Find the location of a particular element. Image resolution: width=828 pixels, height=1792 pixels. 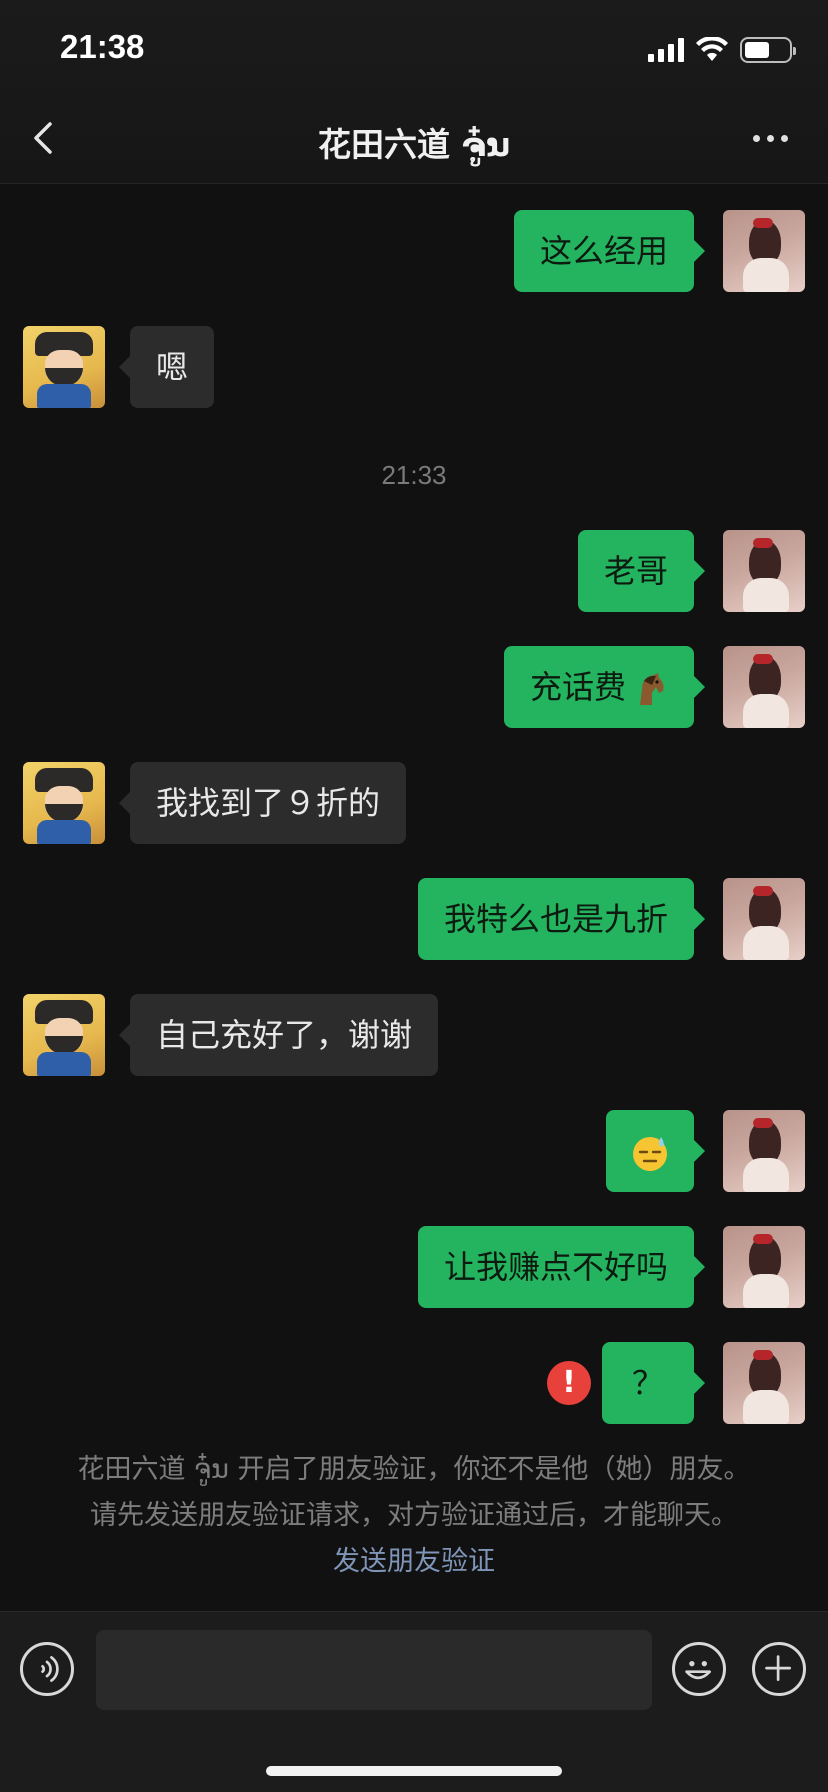

message-bubble-me: 这么经用 is located at coordinates (609, 251).